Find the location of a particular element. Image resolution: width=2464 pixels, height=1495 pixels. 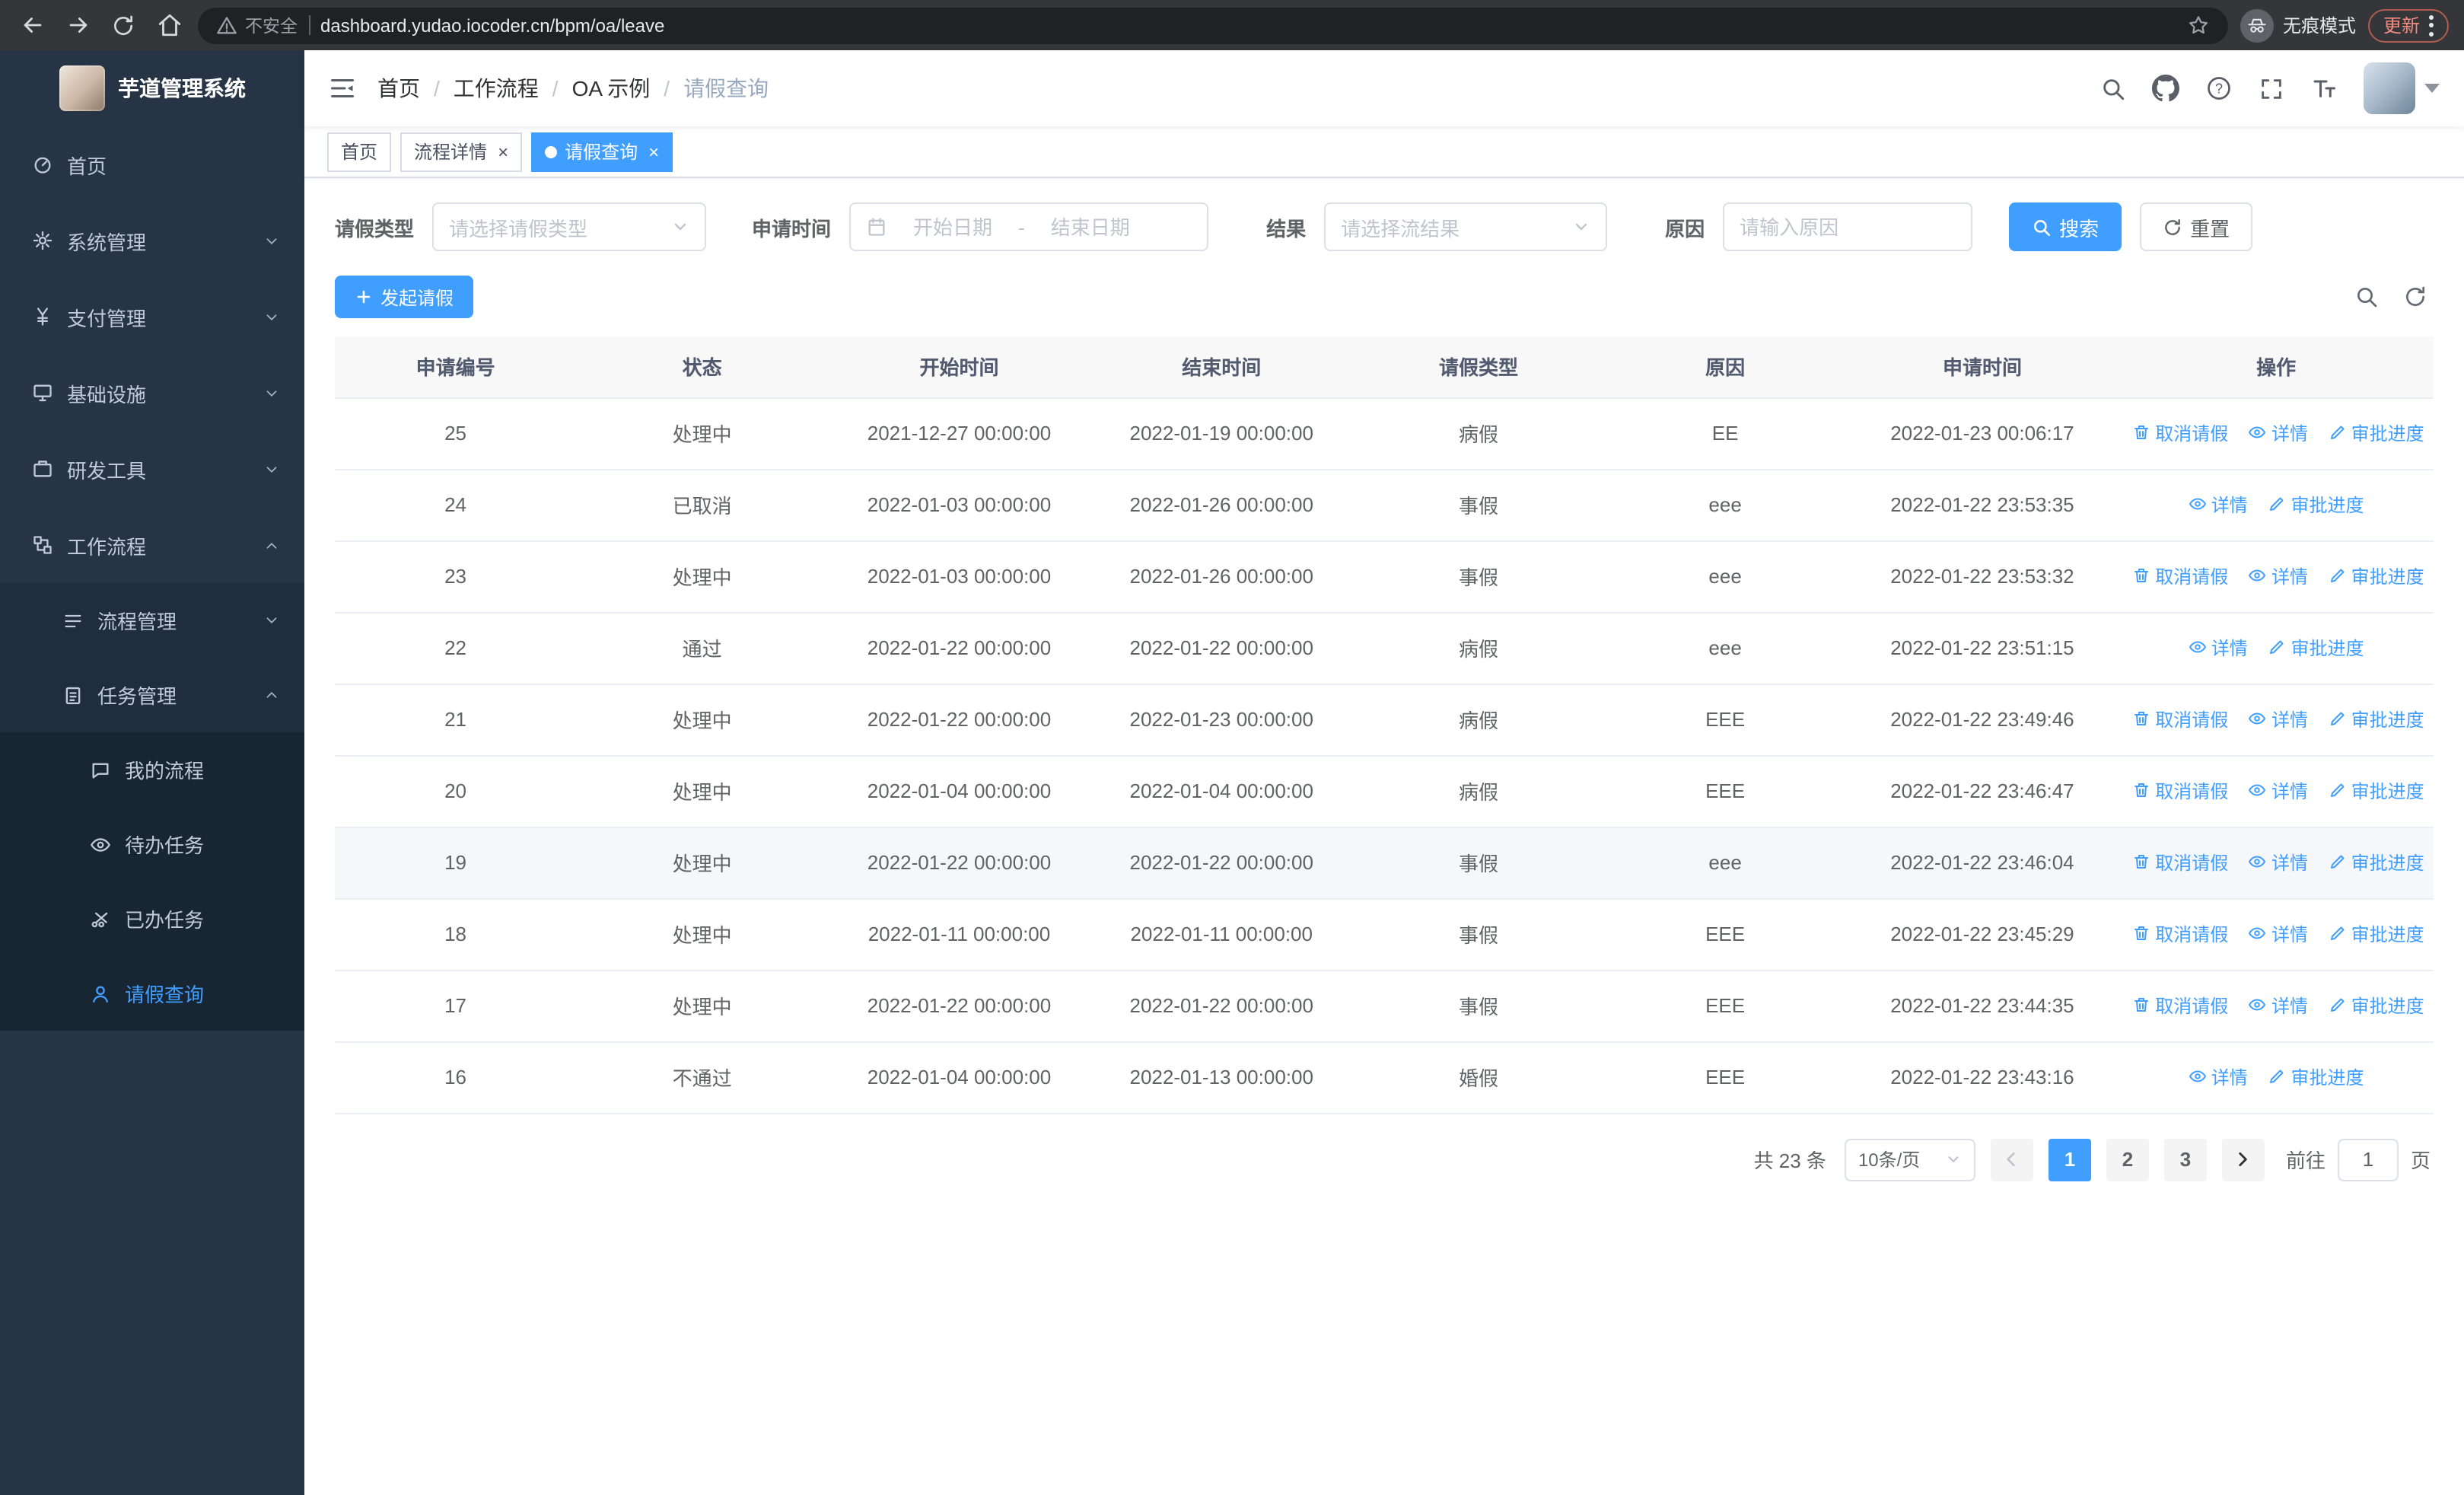

sidebar-logo: 芋道管理系统 is located at coordinates (152, 88).